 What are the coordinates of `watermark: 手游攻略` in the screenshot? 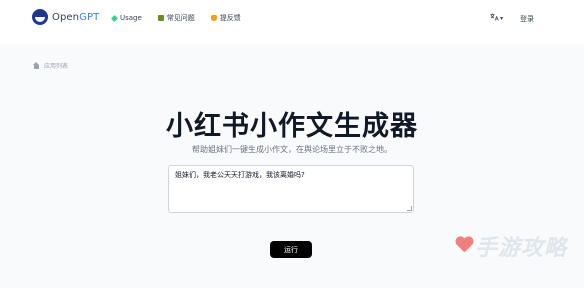 It's located at (511, 246).